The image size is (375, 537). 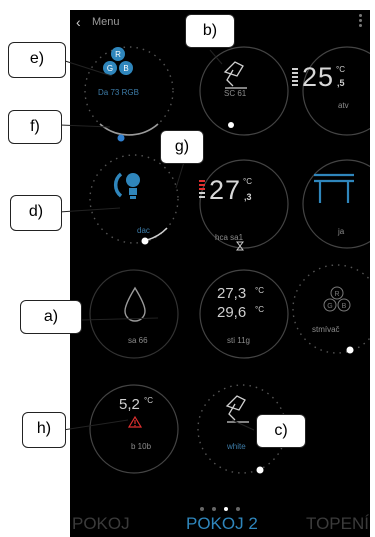 I want to click on dial-ring: R G B, so click(x=331, y=309).